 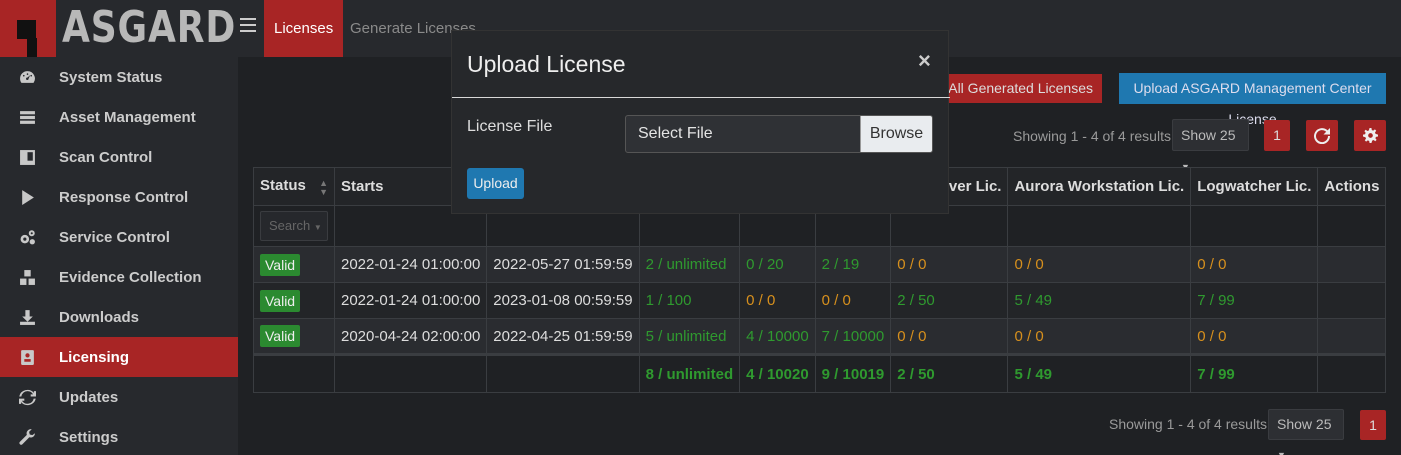 I want to click on hamburger-icon, so click(x=248, y=26).